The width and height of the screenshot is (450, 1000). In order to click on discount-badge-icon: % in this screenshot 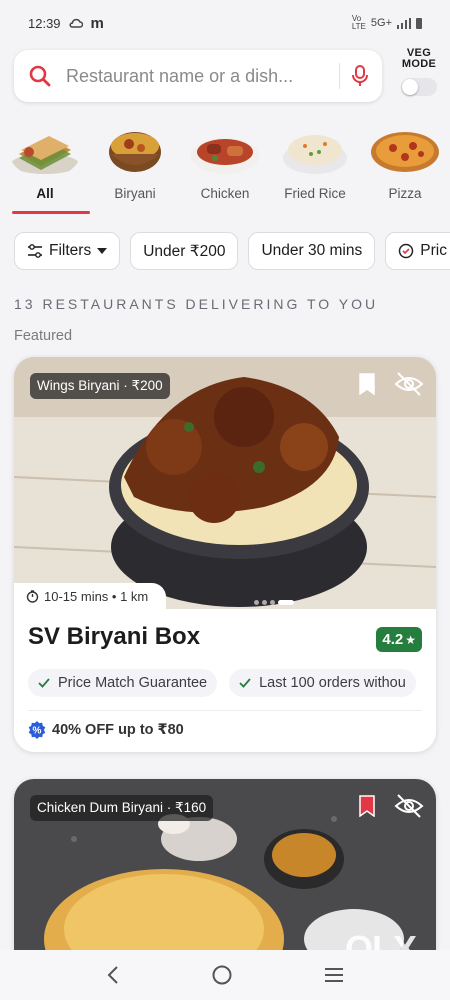, I will do `click(37, 730)`.